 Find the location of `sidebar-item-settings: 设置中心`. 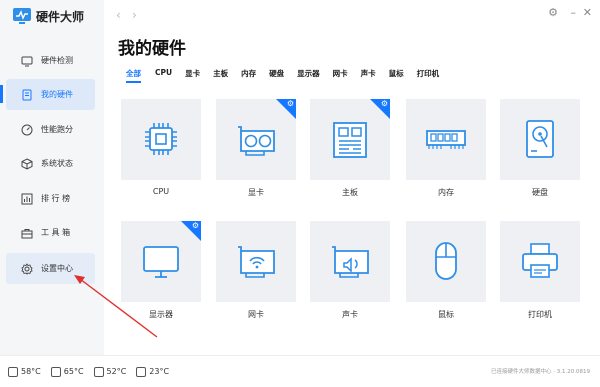

sidebar-item-settings: 设置中心 is located at coordinates (50, 268).